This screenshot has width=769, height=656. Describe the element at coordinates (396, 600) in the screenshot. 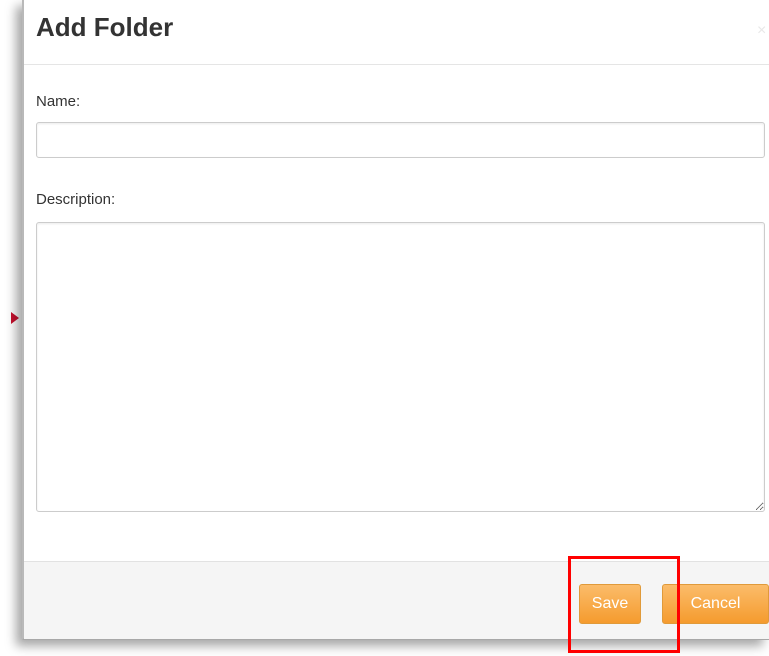

I see `dialog-footer: Save Cancel` at that location.